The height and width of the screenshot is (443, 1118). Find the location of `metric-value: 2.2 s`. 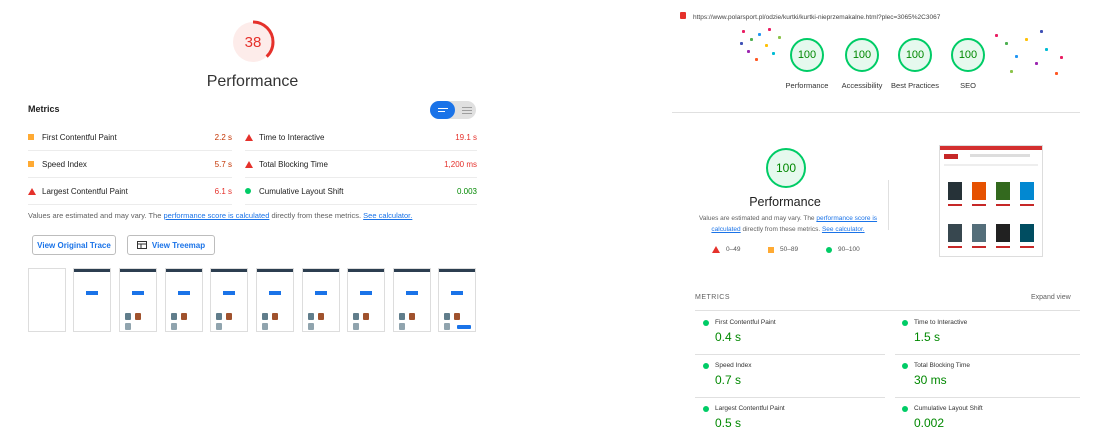

metric-value: 2.2 s is located at coordinates (223, 137).